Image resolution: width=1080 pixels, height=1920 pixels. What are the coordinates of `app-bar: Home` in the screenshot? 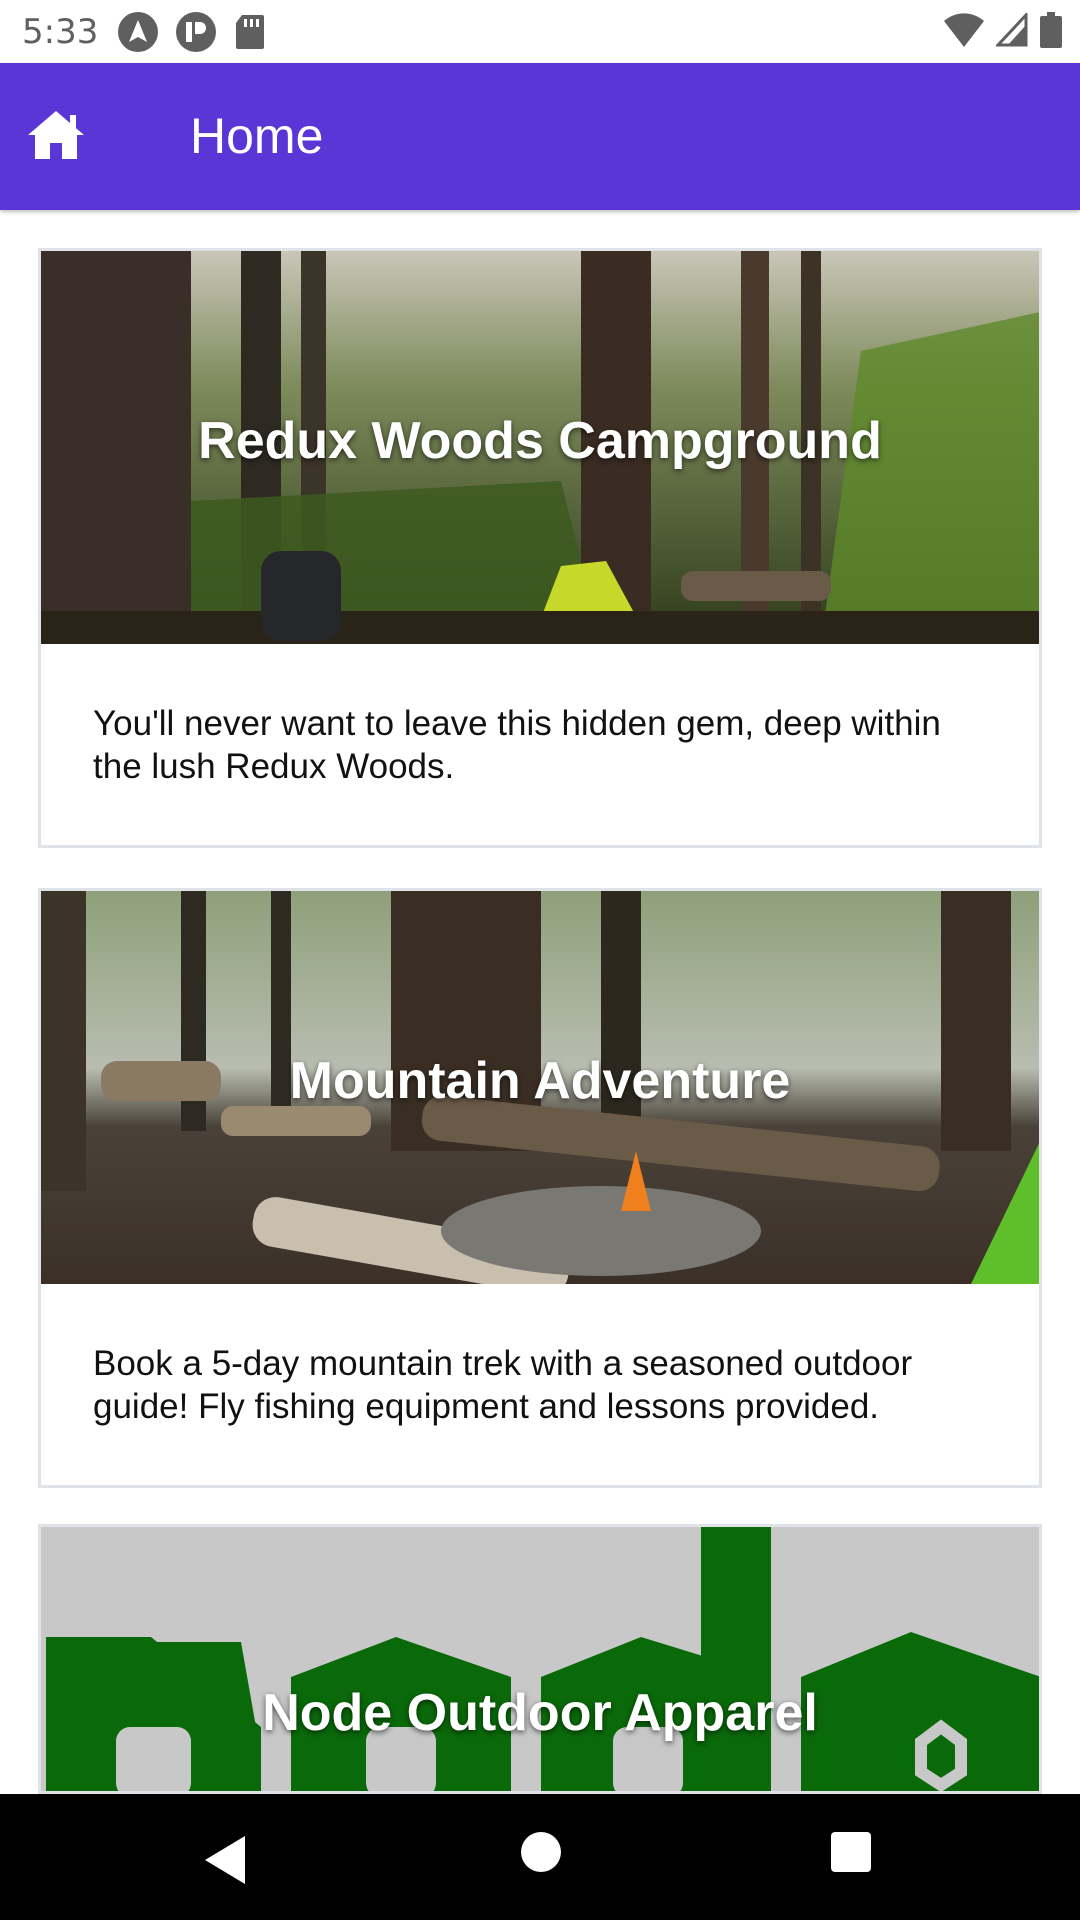 It's located at (540, 136).